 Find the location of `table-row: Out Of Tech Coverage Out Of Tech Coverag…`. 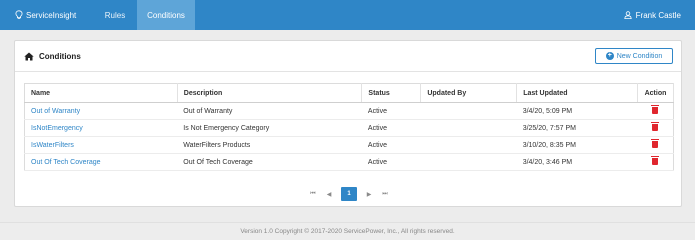

table-row: Out Of Tech Coverage Out Of Tech Coverag… is located at coordinates (349, 162).